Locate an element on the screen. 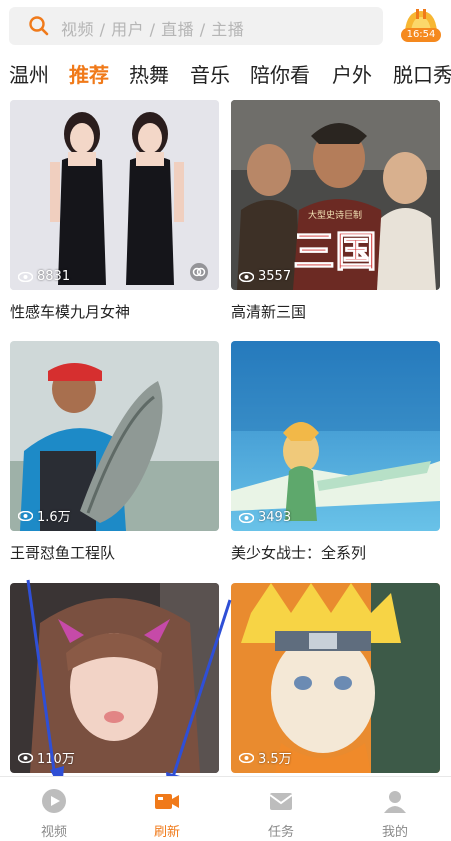 The height and width of the screenshot is (841, 451). nav-tasks: 任务 is located at coordinates (281, 809).